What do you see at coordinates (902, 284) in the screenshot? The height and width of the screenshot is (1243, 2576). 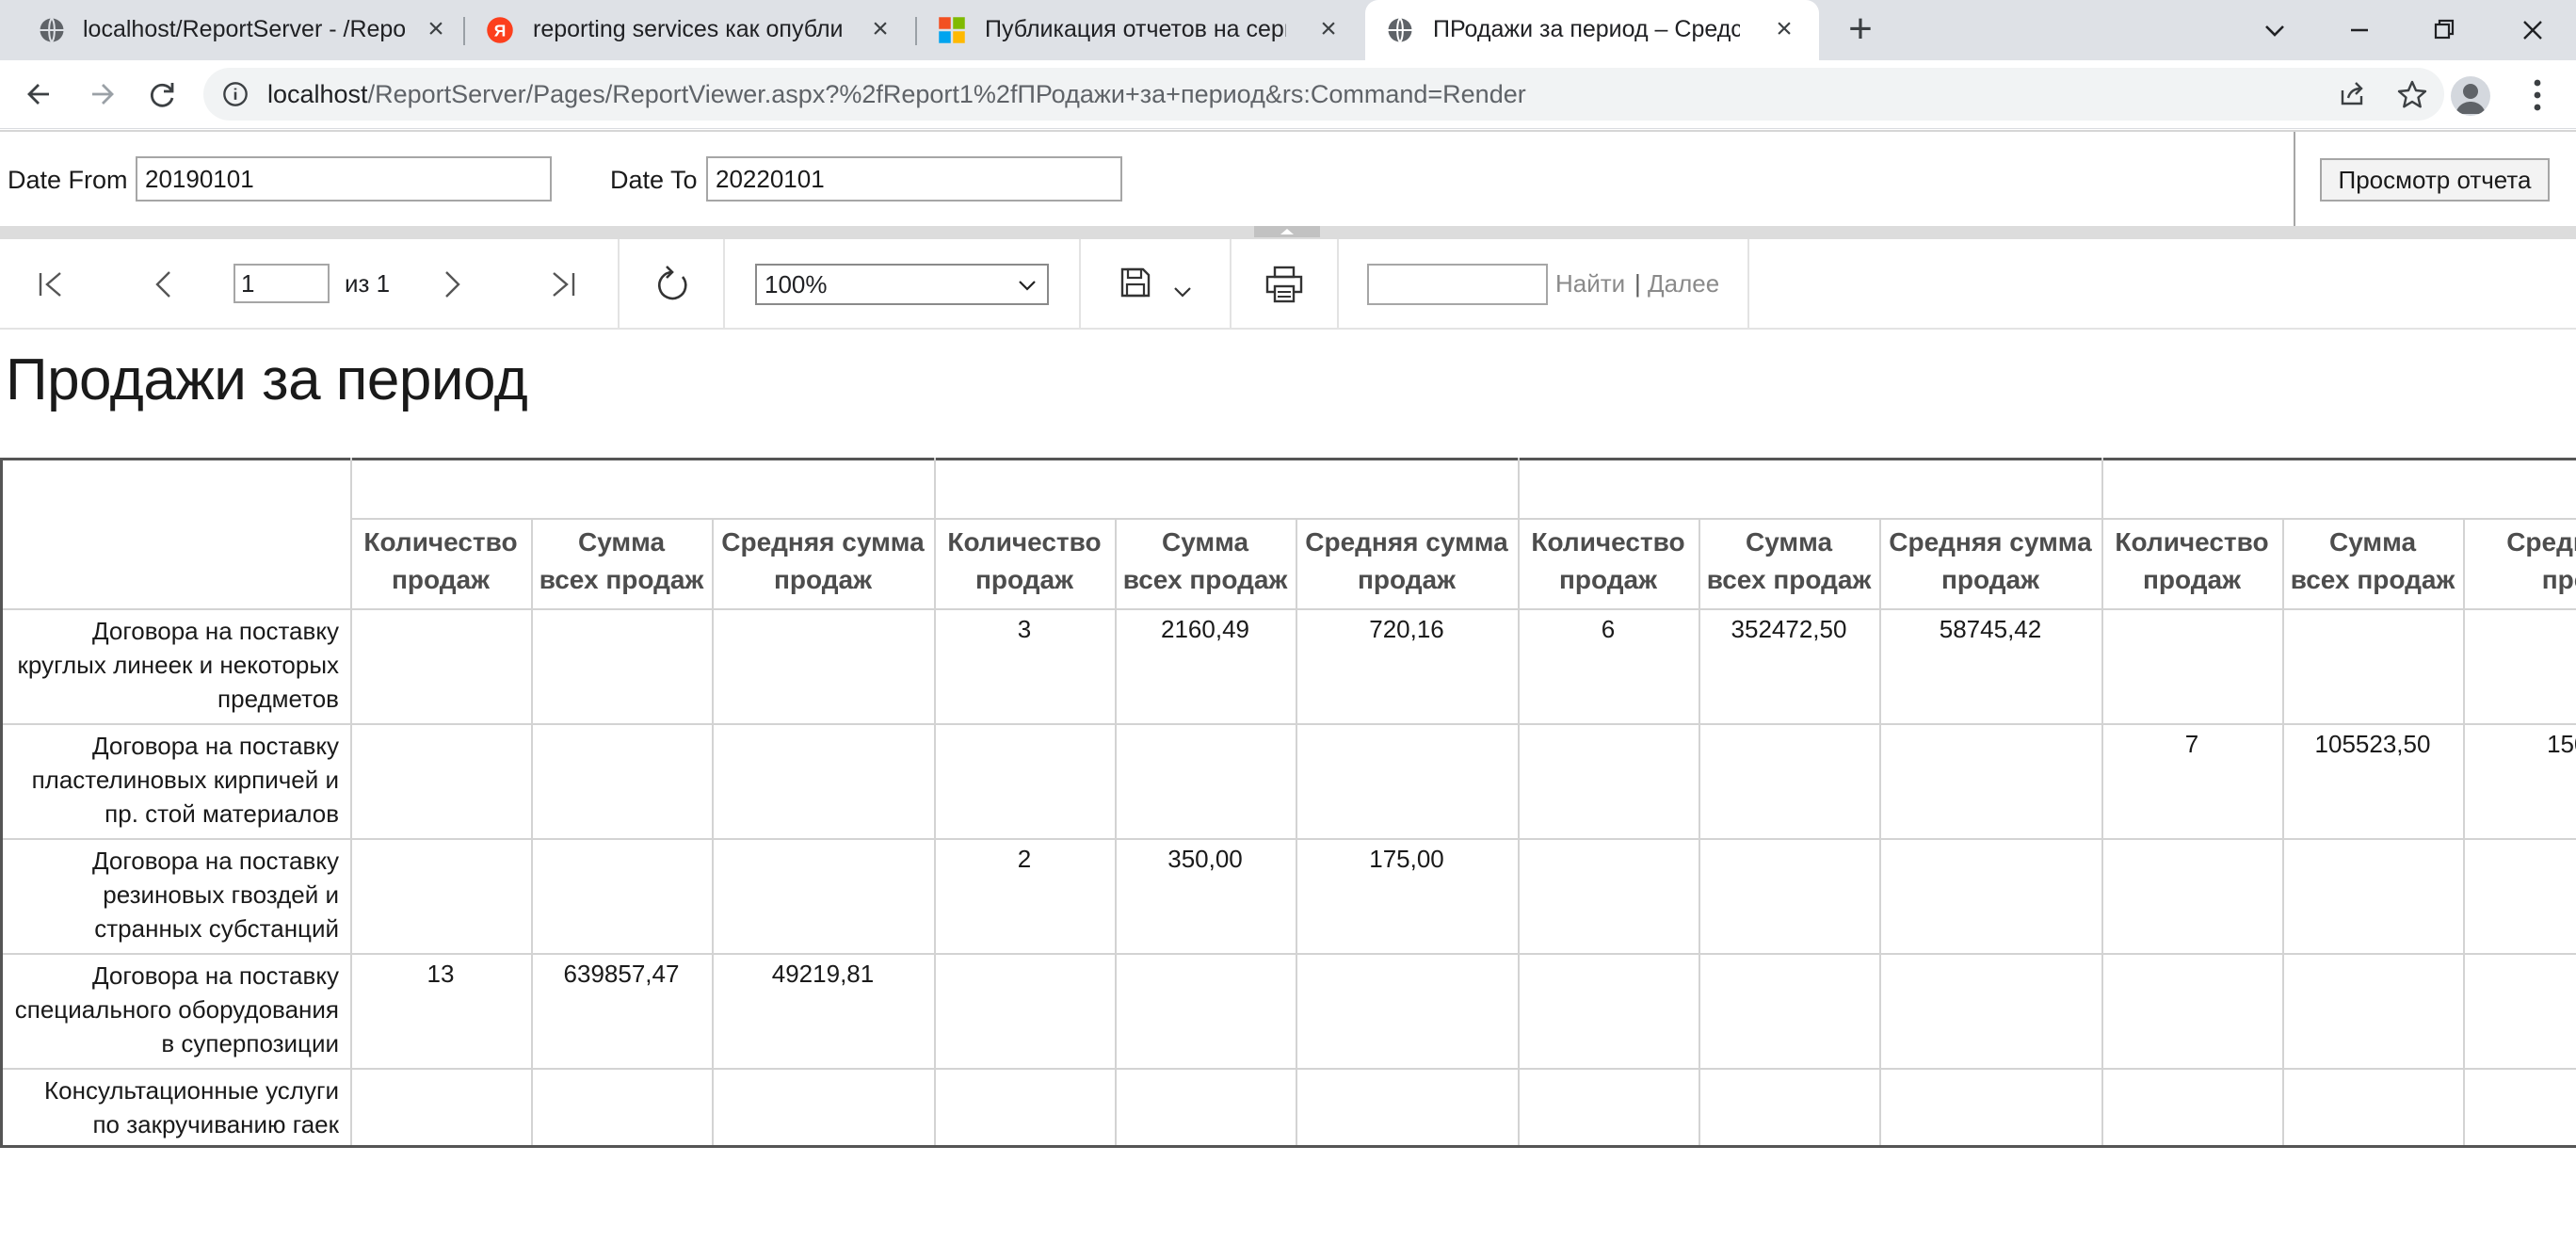 I see `zoom-select: 100%` at bounding box center [902, 284].